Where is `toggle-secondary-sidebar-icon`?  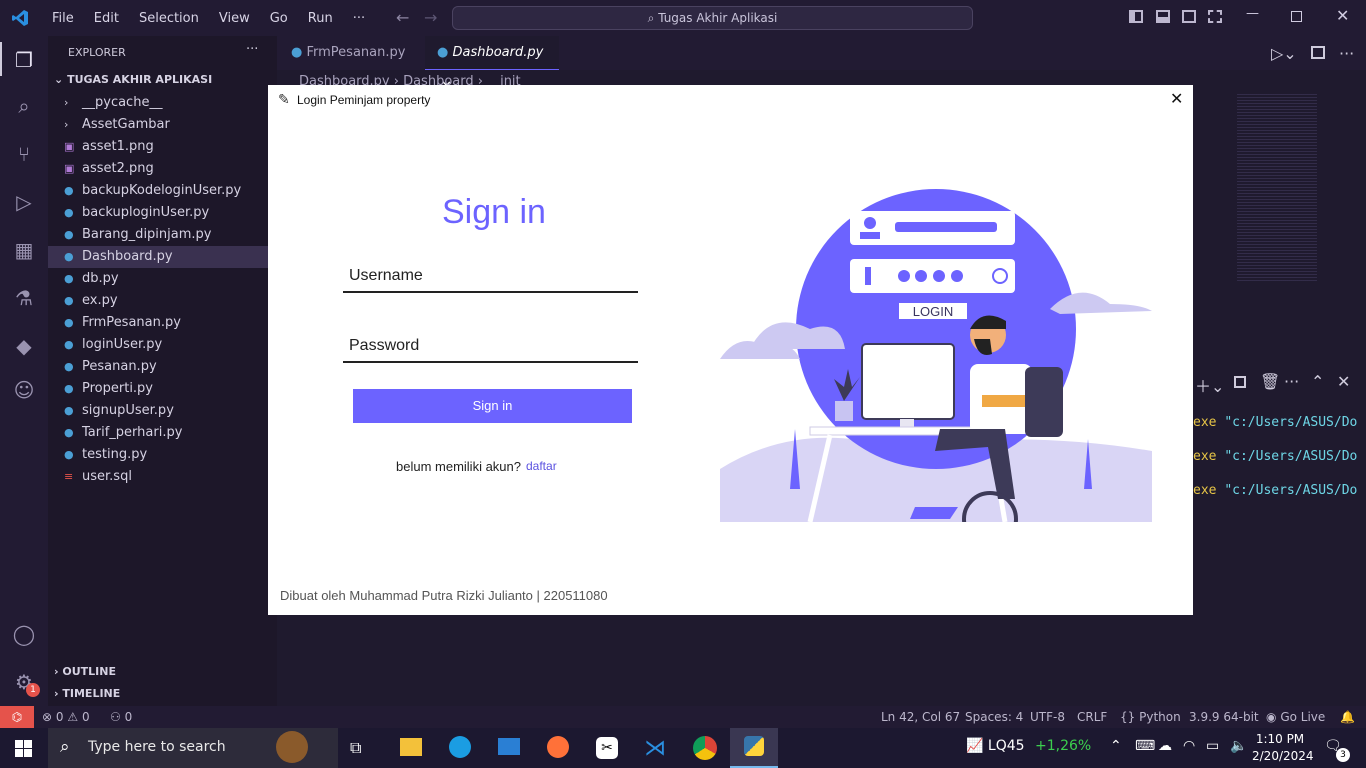
toggle-secondary-sidebar-icon is located at coordinates (1189, 16).